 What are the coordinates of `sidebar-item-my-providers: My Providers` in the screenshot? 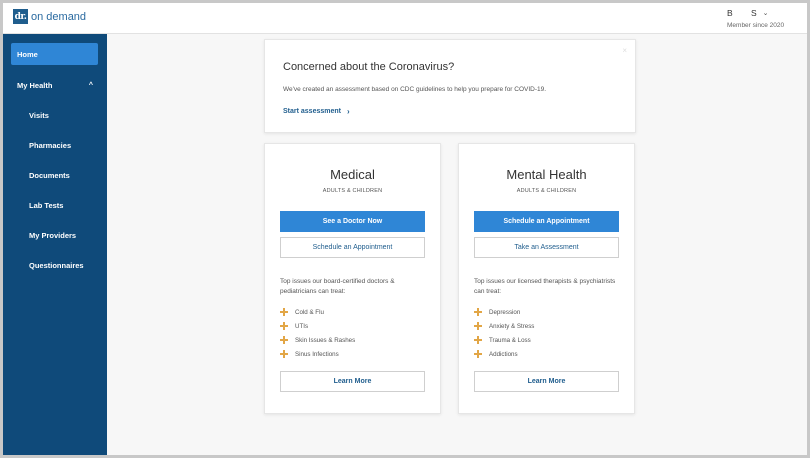 It's located at (64, 235).